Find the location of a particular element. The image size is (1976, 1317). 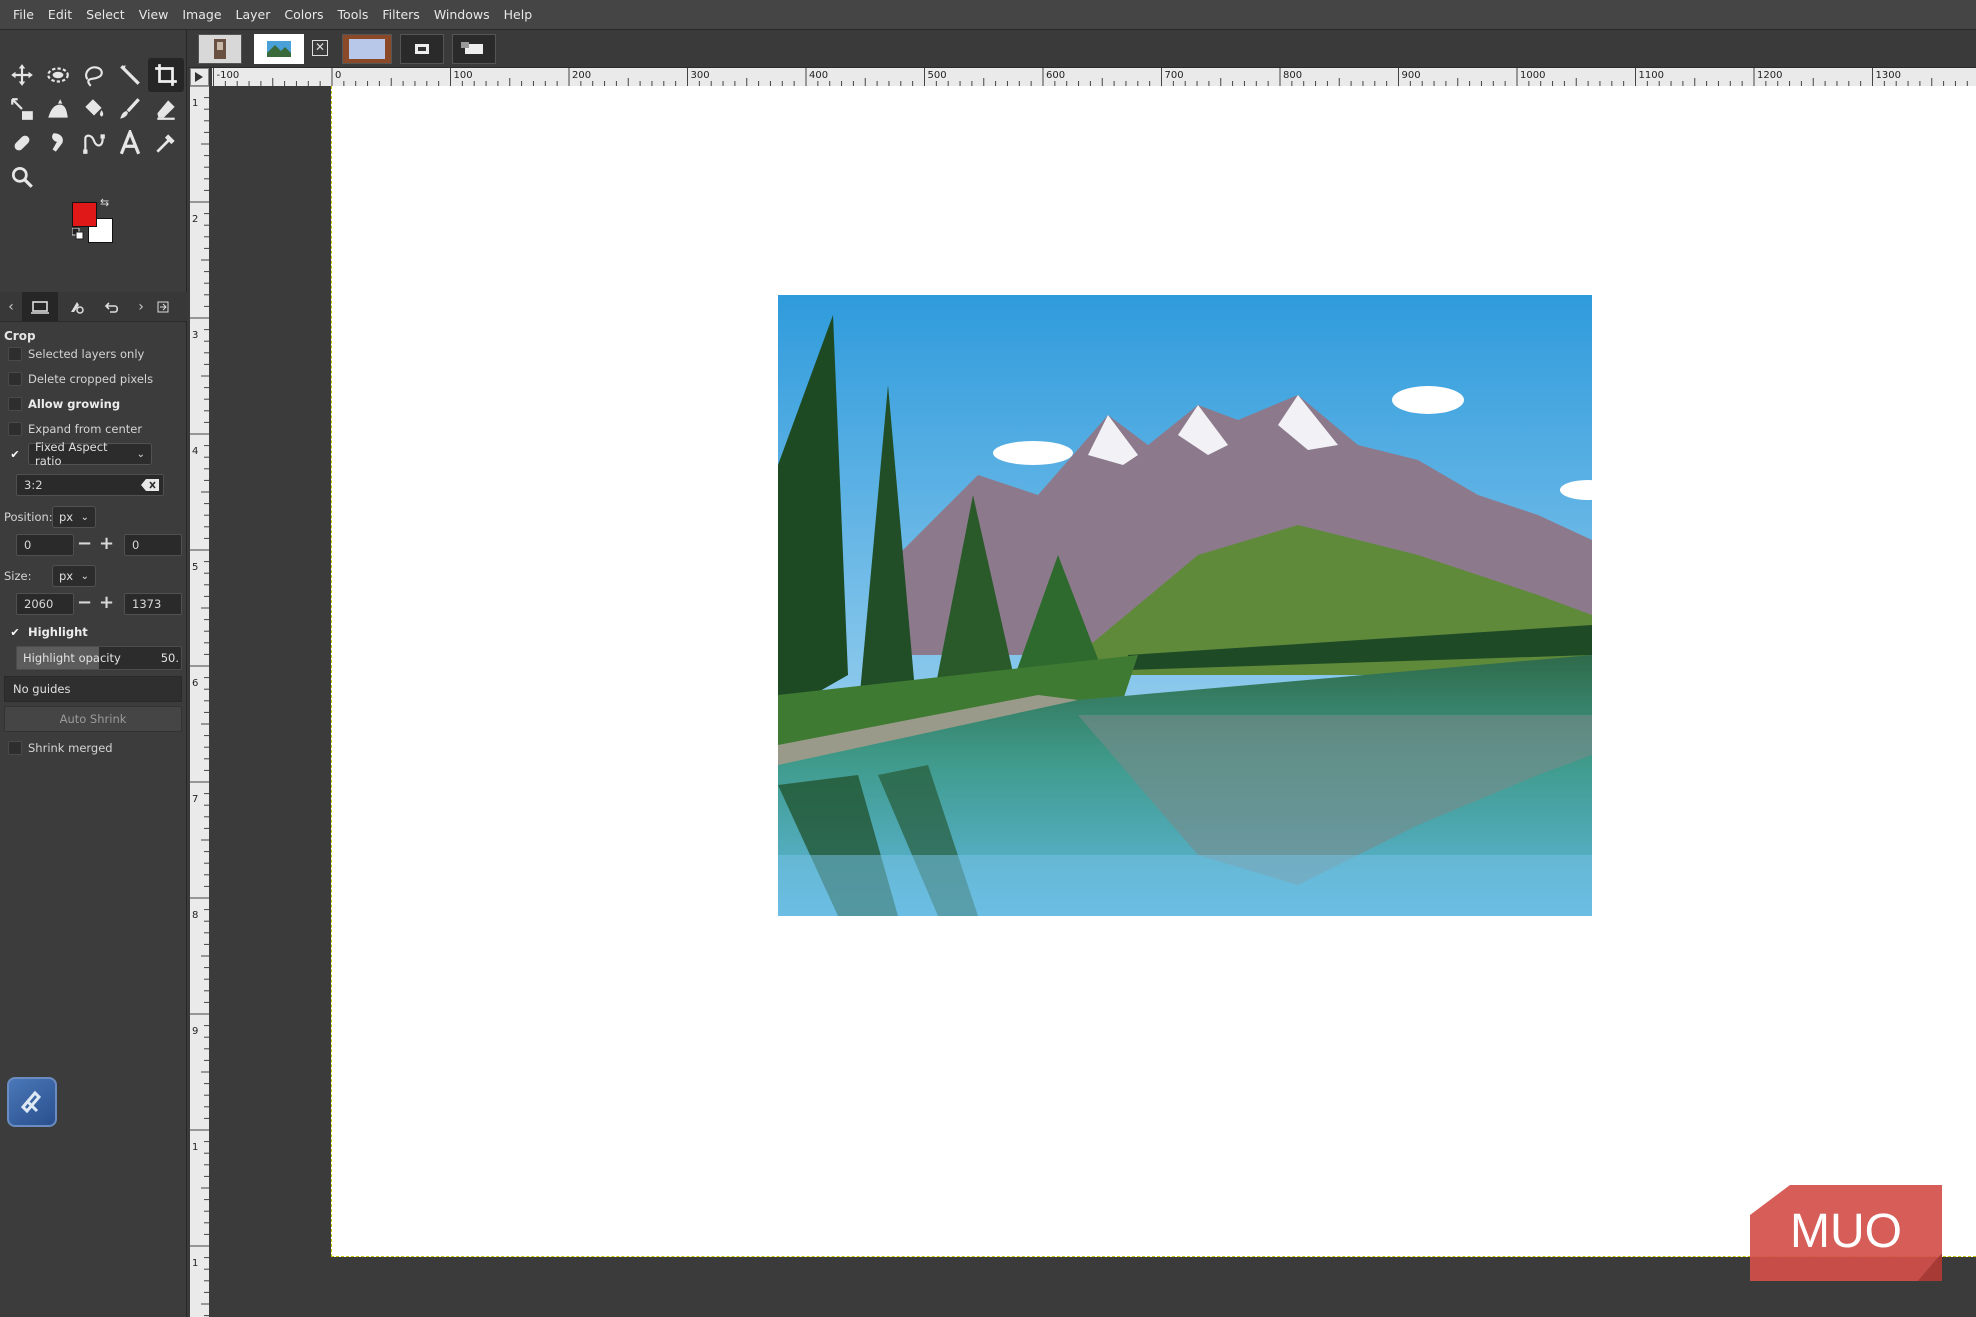

warp-tool is located at coordinates (58, 109).